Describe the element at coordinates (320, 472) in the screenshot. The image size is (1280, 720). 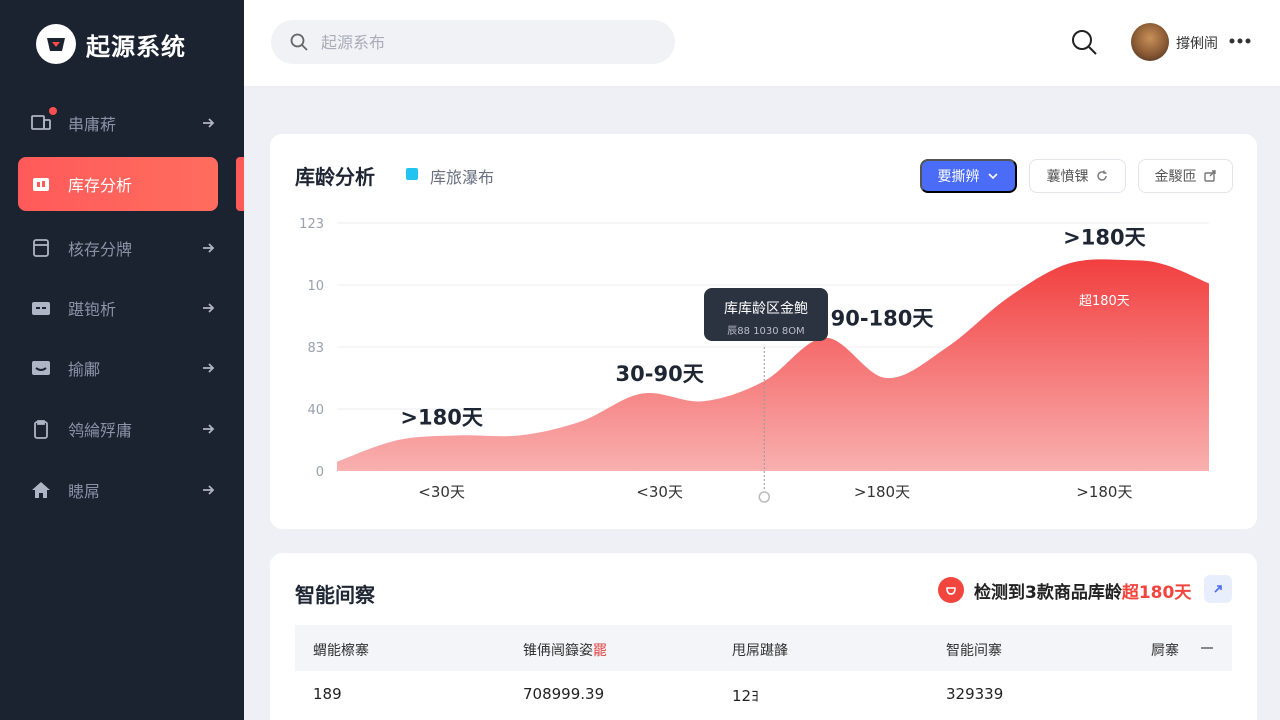
I see `y-tick-label: 0` at that location.